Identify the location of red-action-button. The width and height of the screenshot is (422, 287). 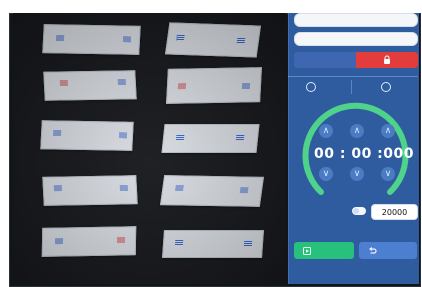
(387, 60).